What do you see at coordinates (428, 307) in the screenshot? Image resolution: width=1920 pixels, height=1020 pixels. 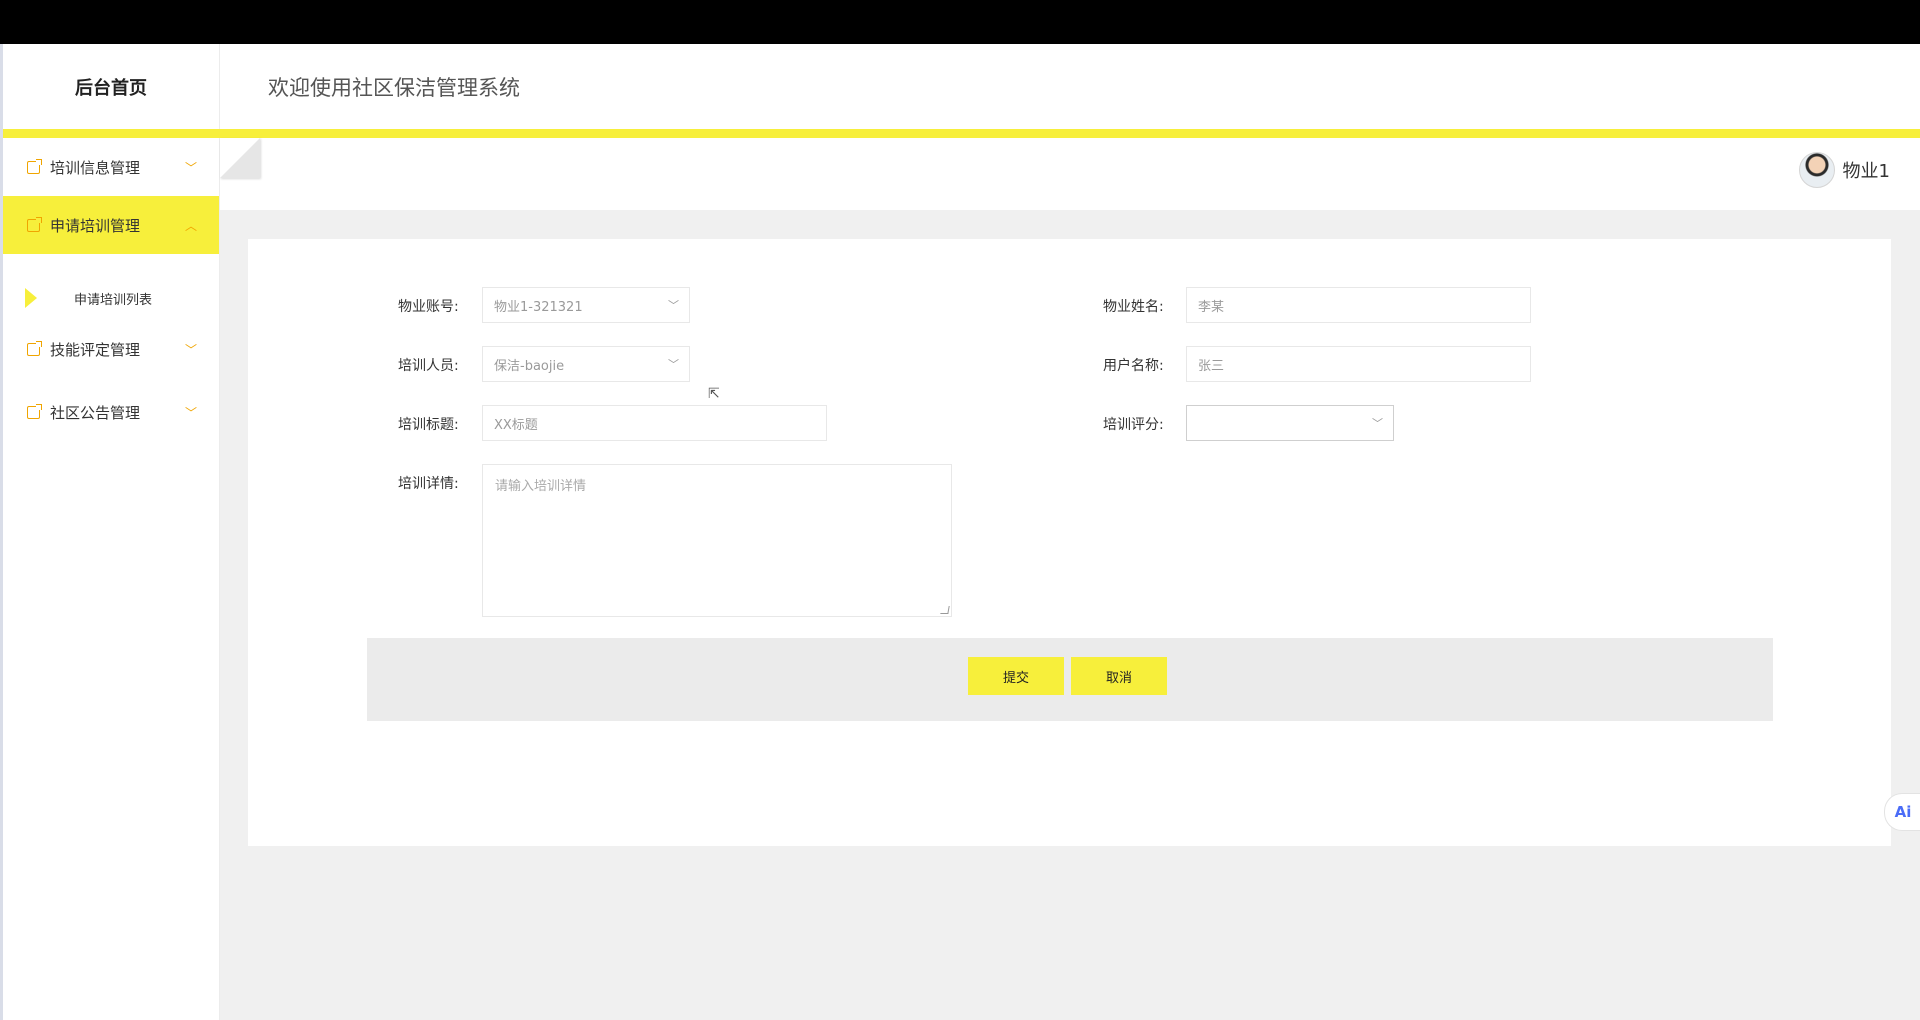 I see `account-label: 物业账号:` at bounding box center [428, 307].